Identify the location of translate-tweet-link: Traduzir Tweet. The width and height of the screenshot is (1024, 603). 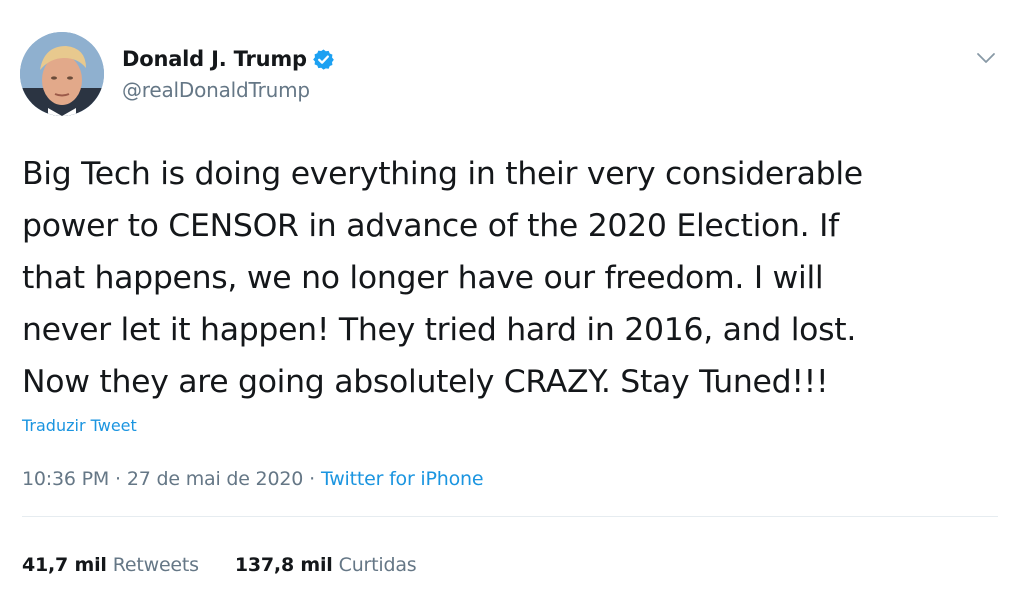
(79, 425).